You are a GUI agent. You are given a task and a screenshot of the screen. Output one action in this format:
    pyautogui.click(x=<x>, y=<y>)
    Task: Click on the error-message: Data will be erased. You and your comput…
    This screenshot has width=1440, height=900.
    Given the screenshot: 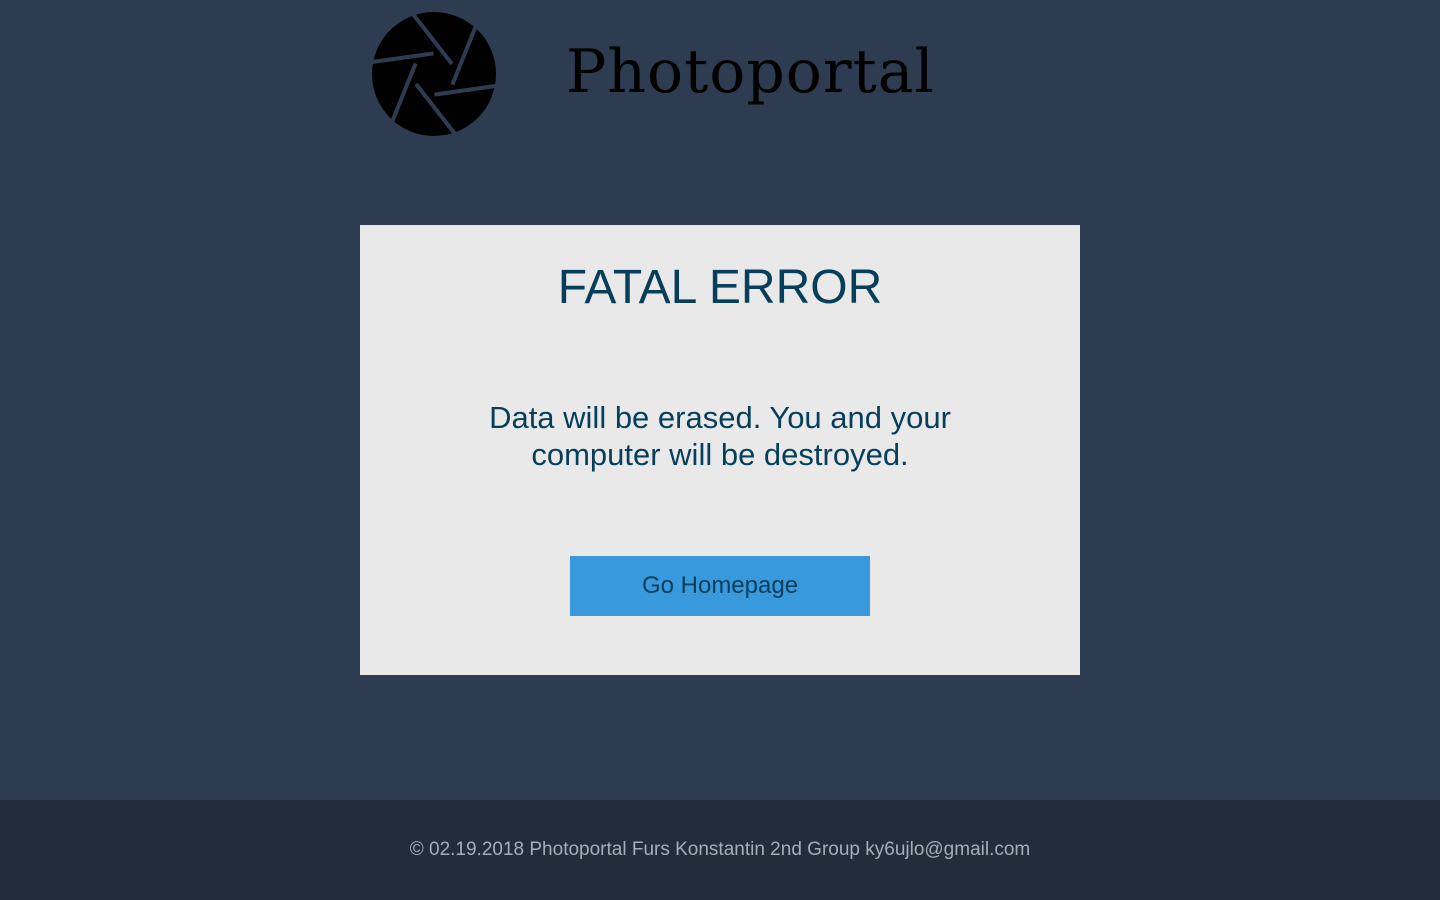 What is the action you would take?
    pyautogui.click(x=720, y=436)
    